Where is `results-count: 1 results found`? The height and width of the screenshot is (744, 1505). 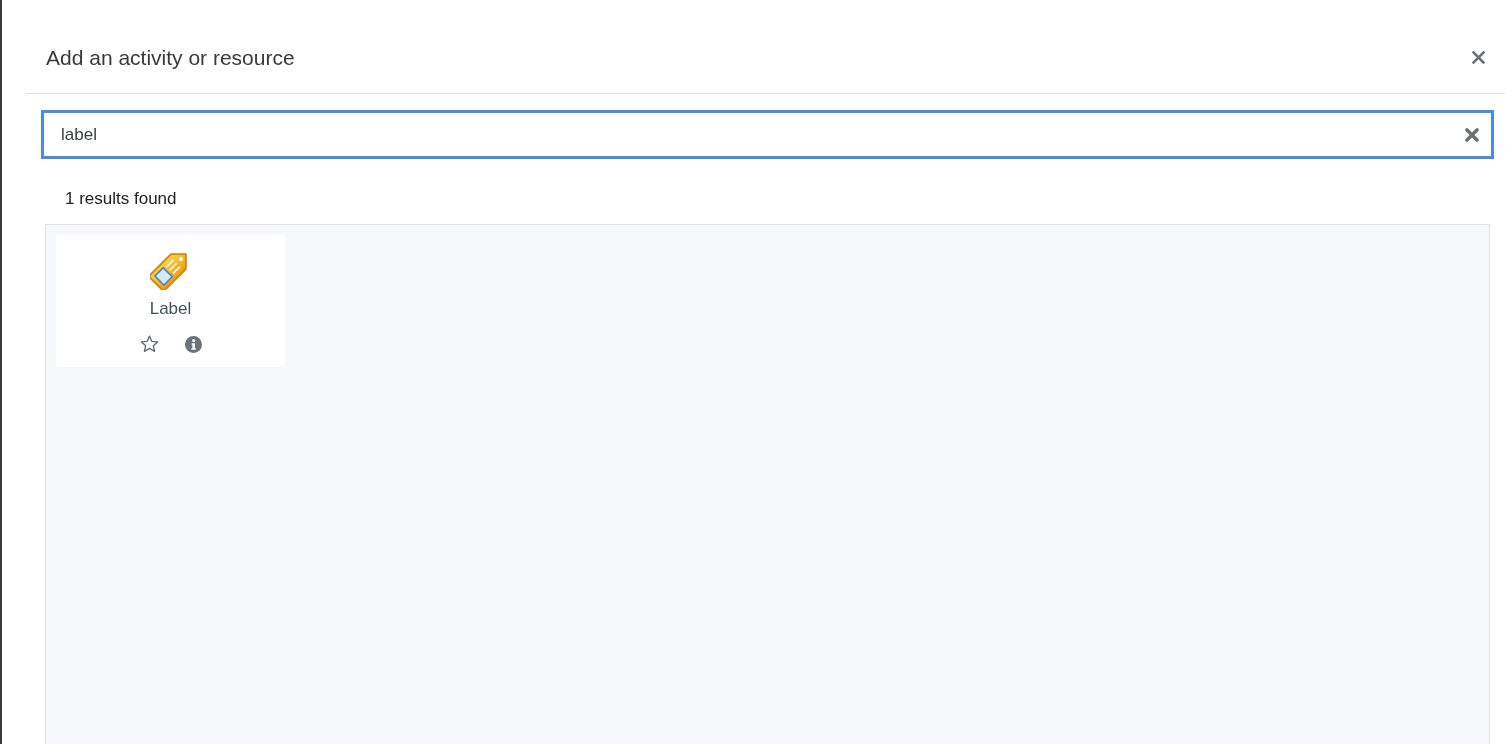 results-count: 1 results found is located at coordinates (121, 199).